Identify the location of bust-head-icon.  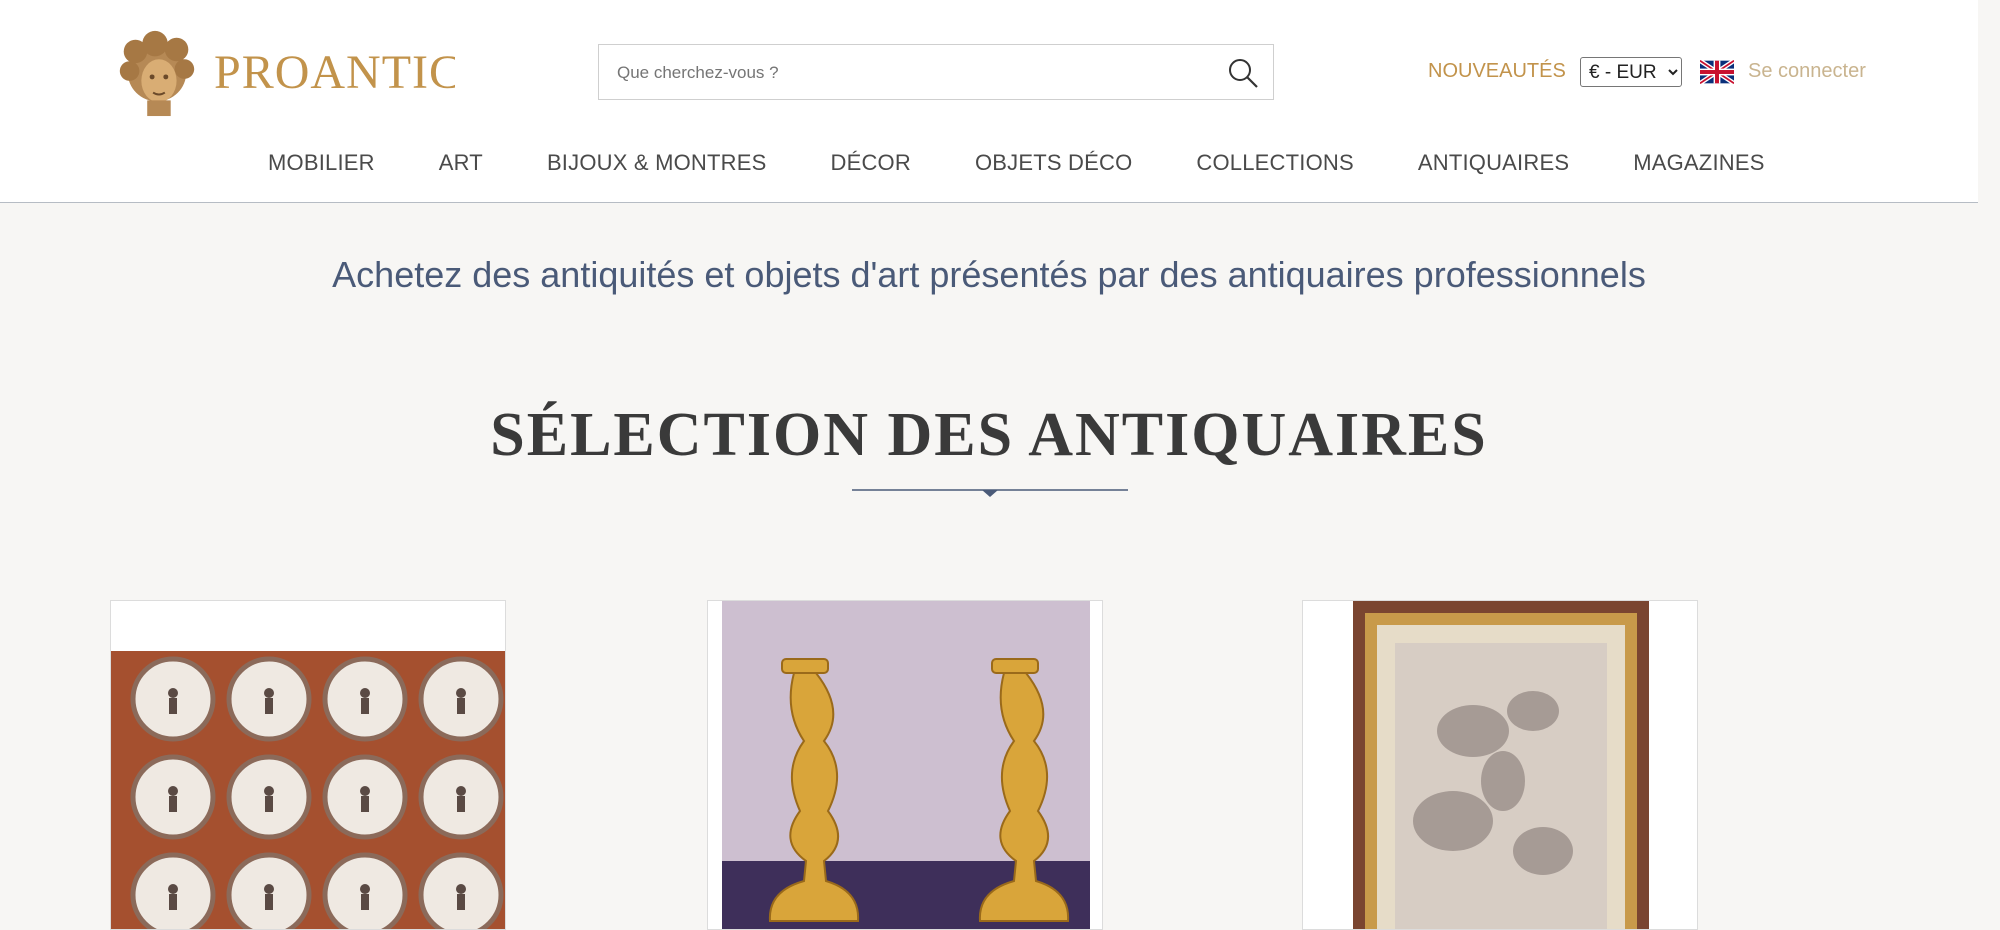
(157, 73).